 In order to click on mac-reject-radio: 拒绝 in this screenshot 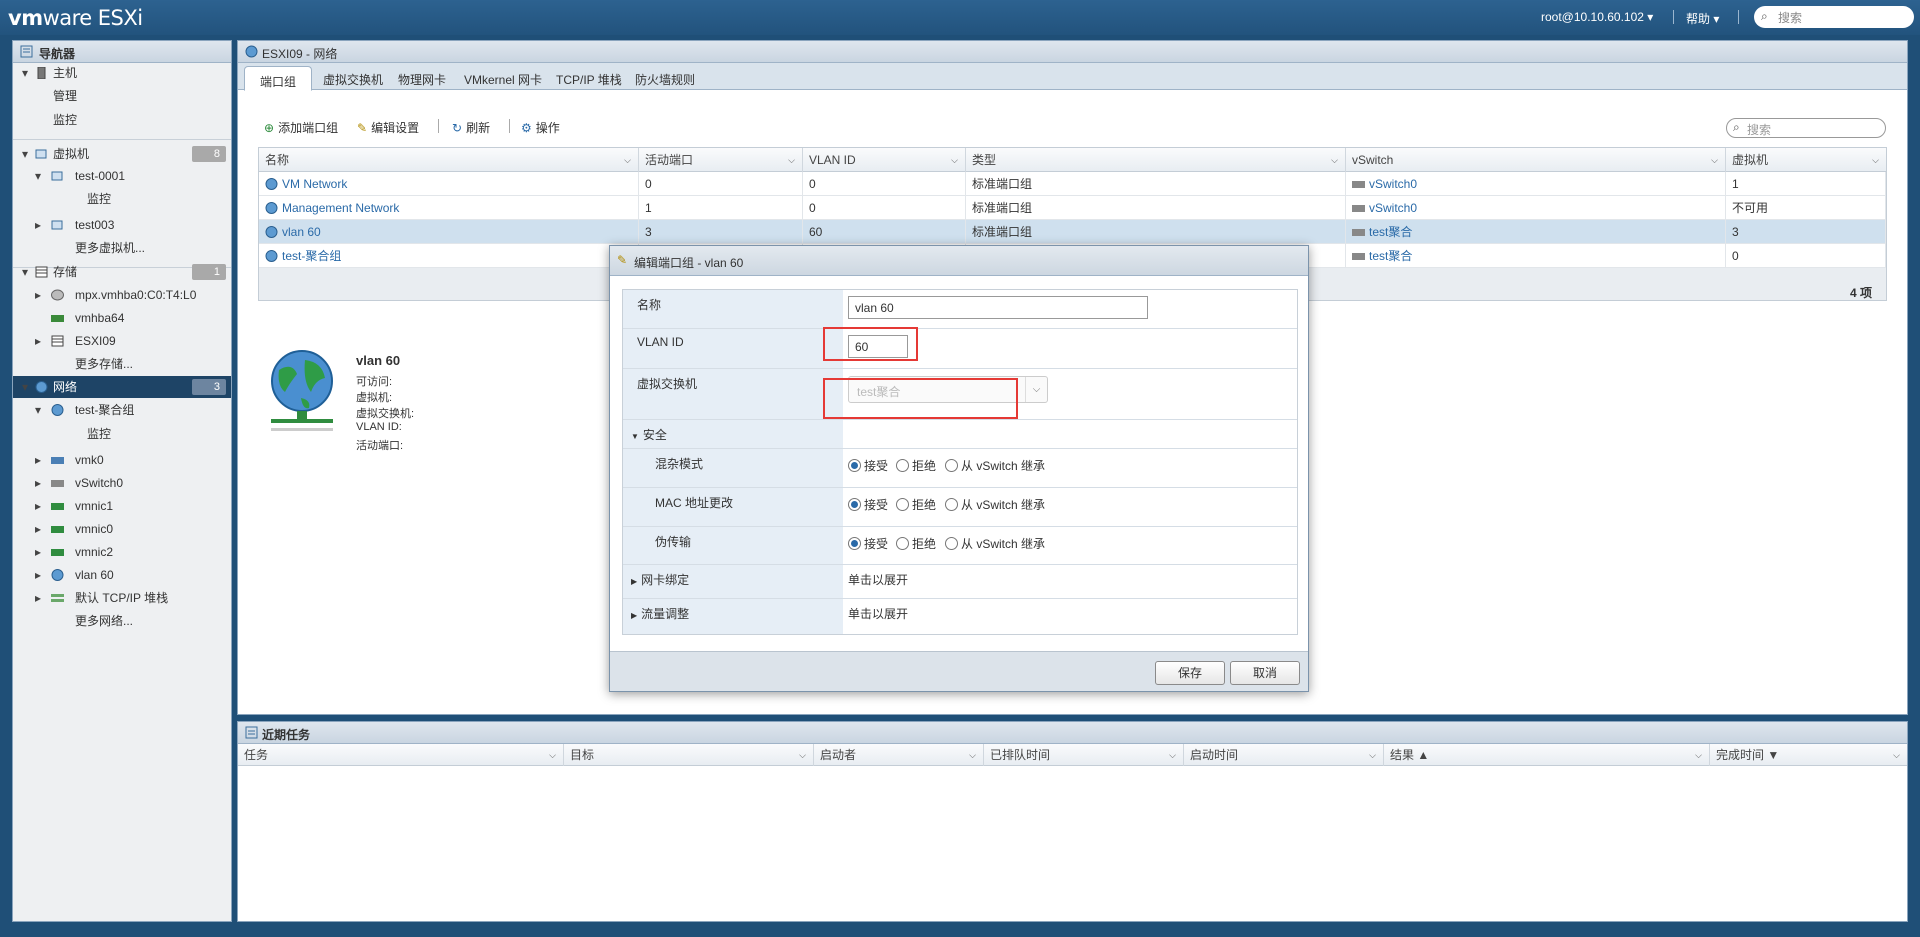, I will do `click(916, 504)`.